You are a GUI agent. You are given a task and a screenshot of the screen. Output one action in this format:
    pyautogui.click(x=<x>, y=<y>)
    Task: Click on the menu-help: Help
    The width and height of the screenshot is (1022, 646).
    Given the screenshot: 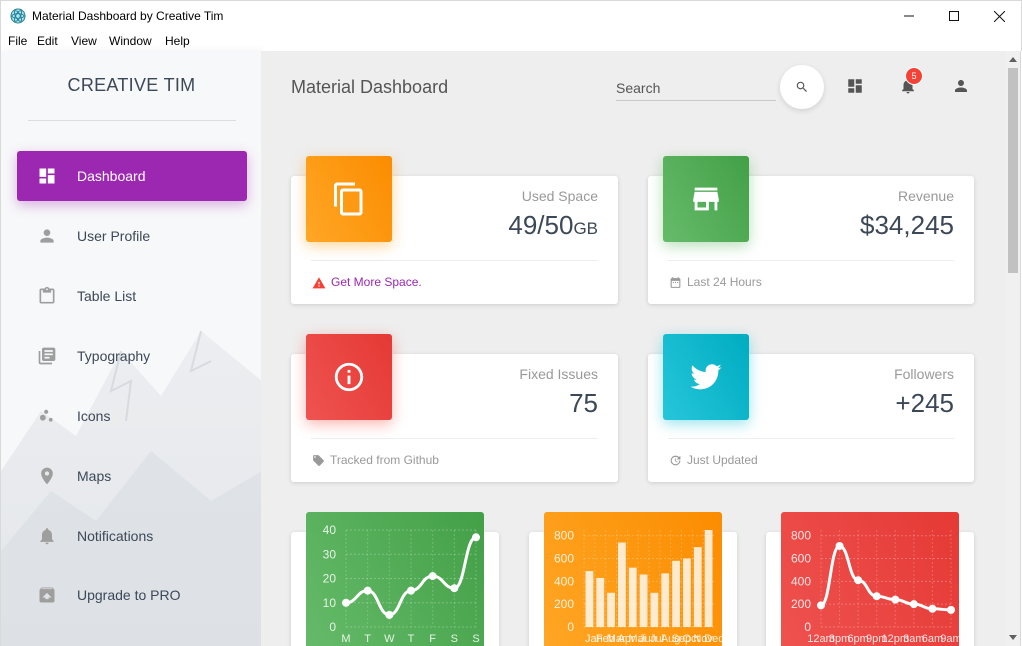 What is the action you would take?
    pyautogui.click(x=177, y=41)
    